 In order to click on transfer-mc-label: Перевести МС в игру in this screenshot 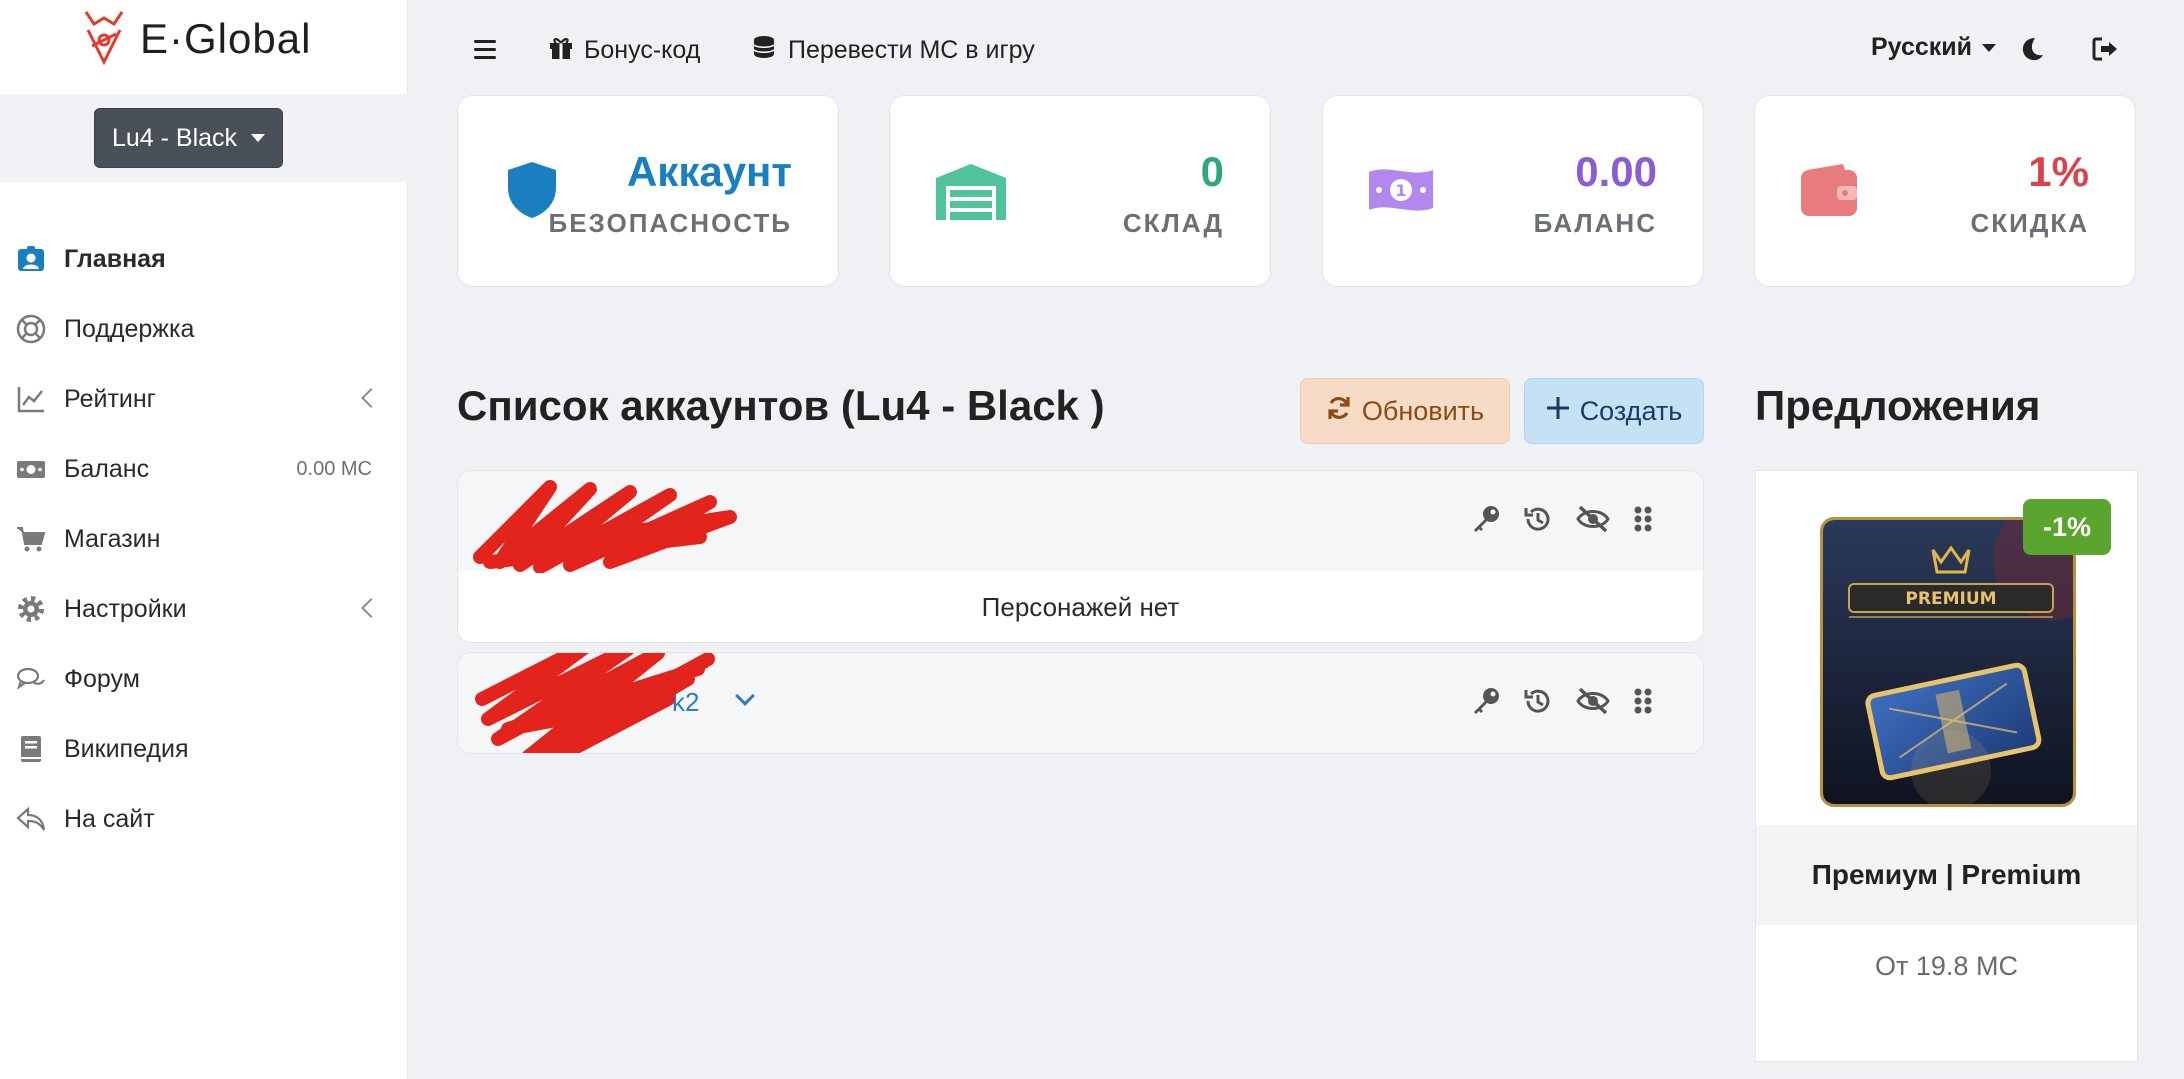, I will do `click(911, 50)`.